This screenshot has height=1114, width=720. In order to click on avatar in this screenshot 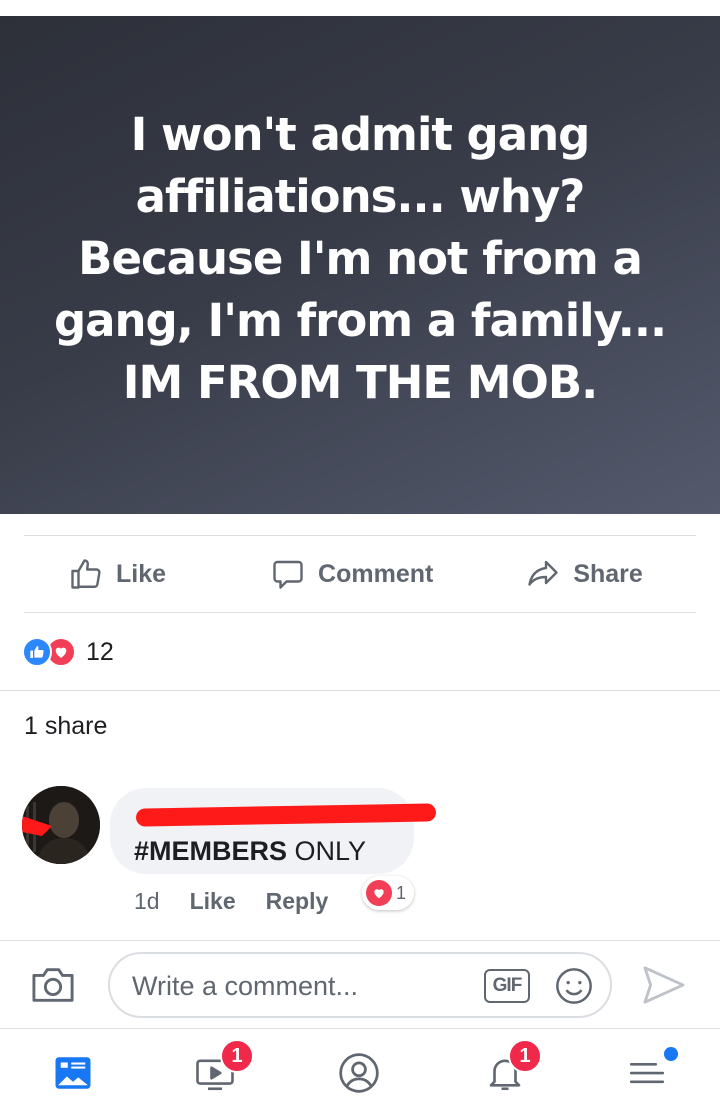, I will do `click(61, 825)`.